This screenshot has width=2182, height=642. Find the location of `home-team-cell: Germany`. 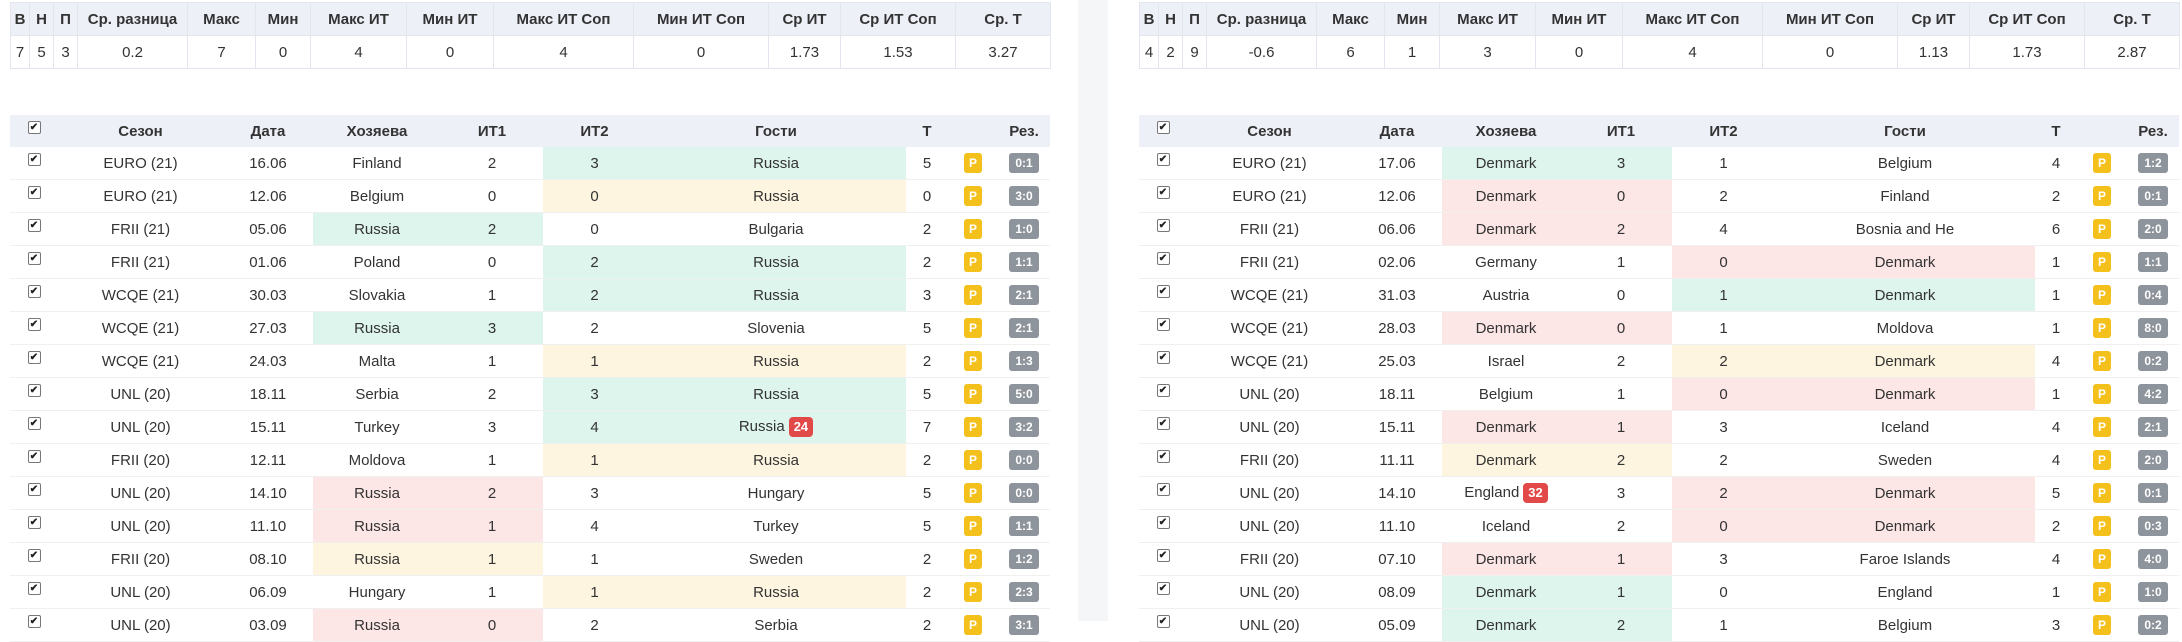

home-team-cell: Germany is located at coordinates (1506, 262).